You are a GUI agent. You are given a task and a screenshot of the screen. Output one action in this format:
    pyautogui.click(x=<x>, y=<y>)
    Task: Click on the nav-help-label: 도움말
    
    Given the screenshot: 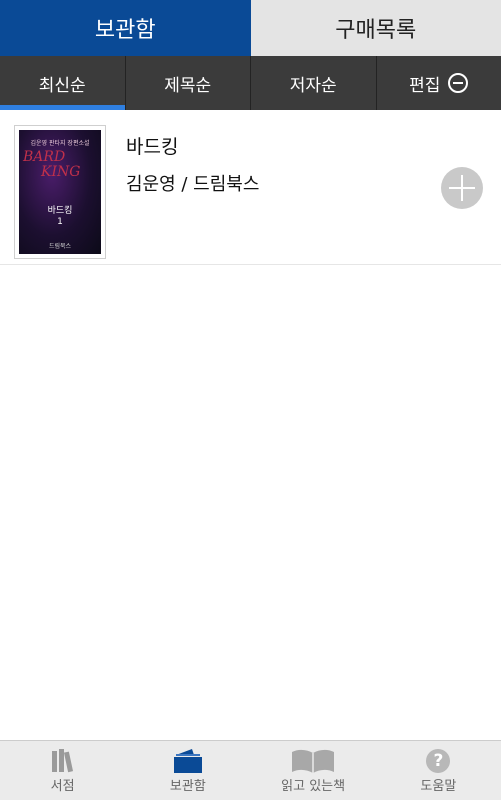 What is the action you would take?
    pyautogui.click(x=438, y=786)
    